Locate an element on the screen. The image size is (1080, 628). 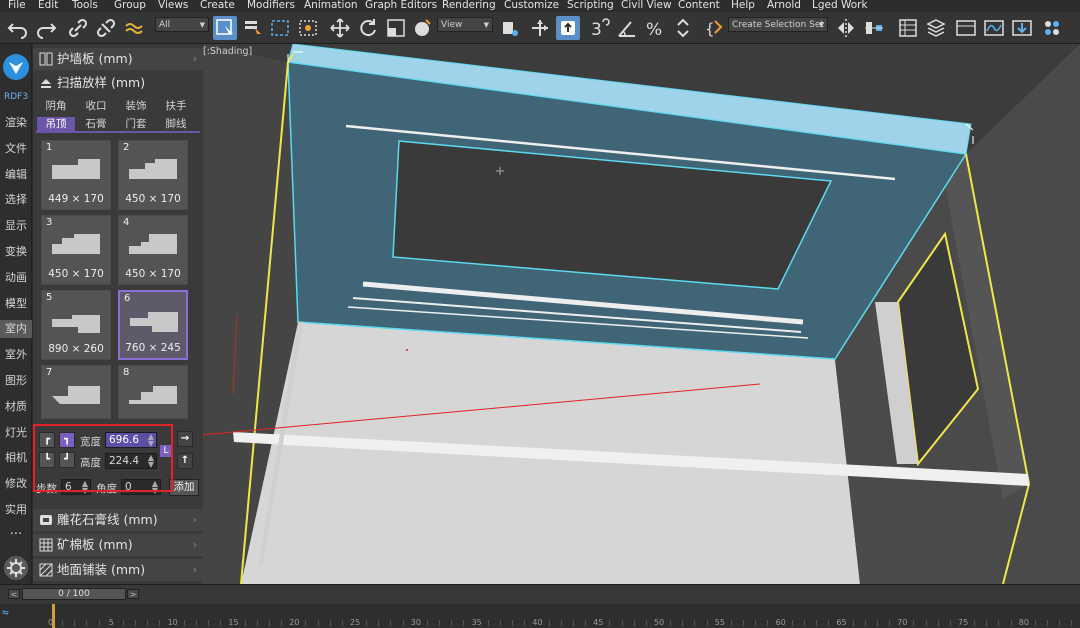
tab-tabs_row1-3: 扶手 is located at coordinates (176, 106).